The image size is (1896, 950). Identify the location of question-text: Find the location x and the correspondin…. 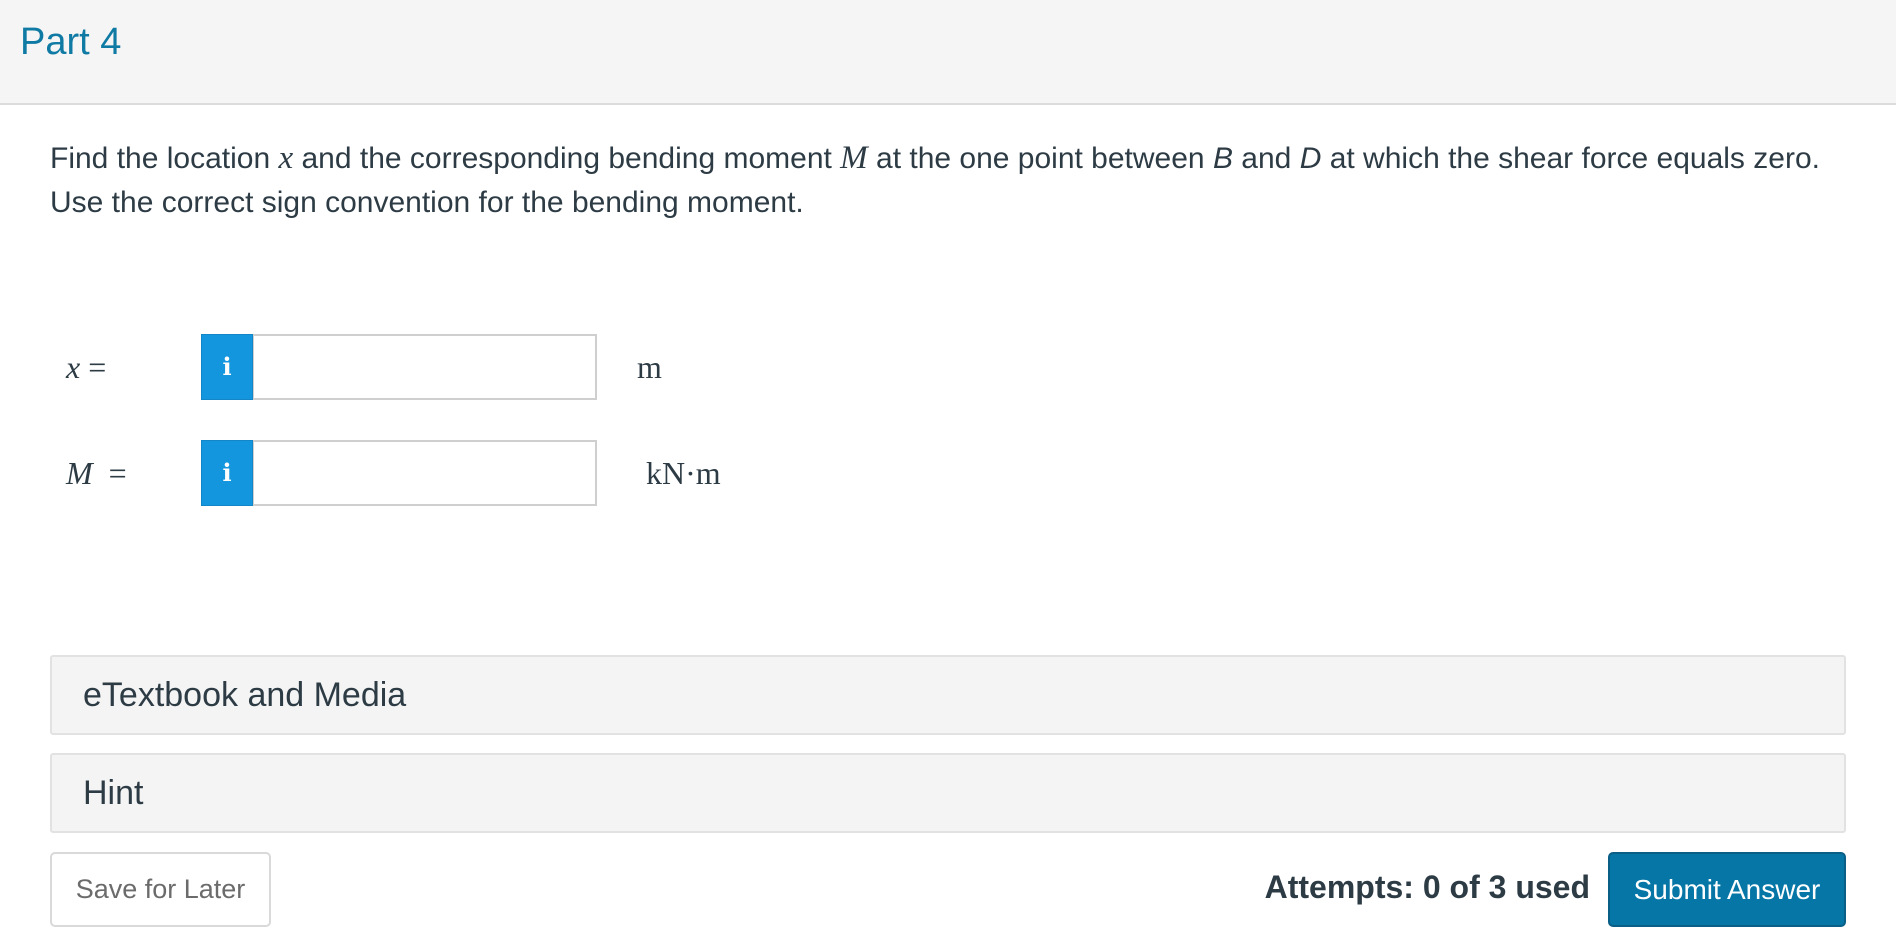
(945, 180).